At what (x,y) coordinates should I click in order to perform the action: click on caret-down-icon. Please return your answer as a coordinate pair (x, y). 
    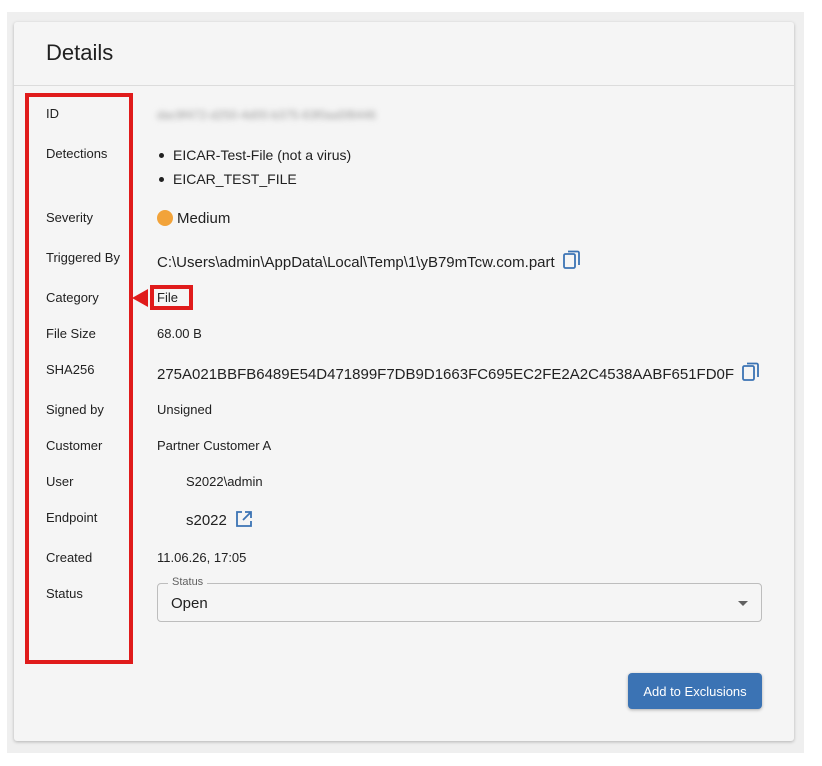
    Looking at the image, I should click on (743, 603).